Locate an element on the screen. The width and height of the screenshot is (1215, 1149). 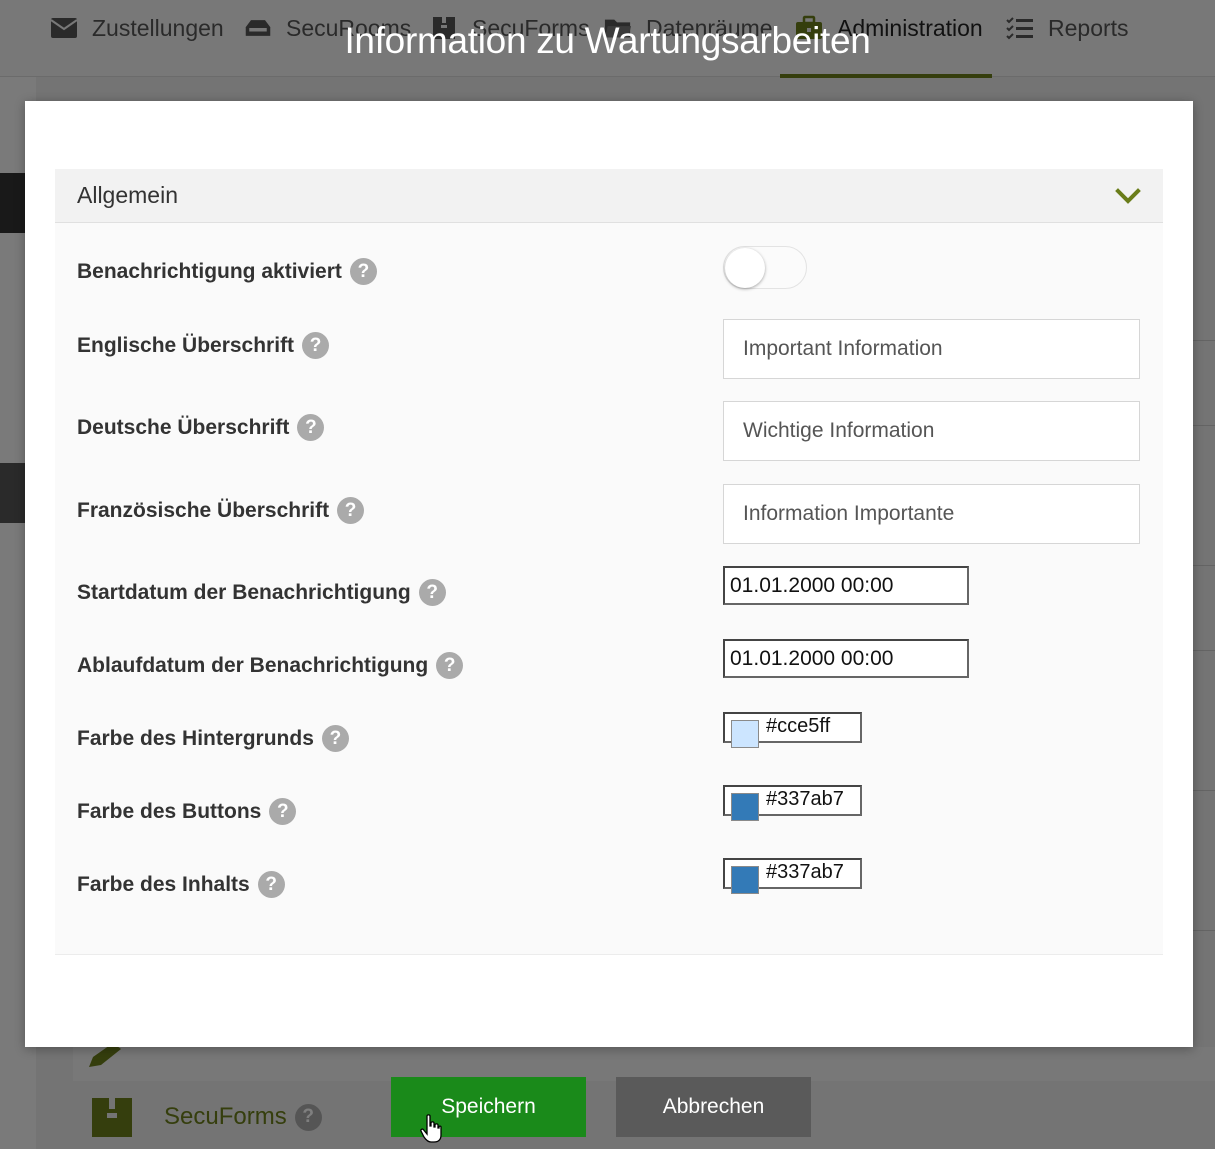
title-fr-input: Information Importante is located at coordinates (931, 514).